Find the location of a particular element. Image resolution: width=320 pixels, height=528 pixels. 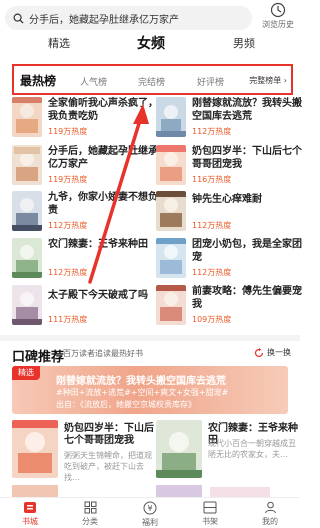

refresh-button: 换一换 is located at coordinates (272, 352).